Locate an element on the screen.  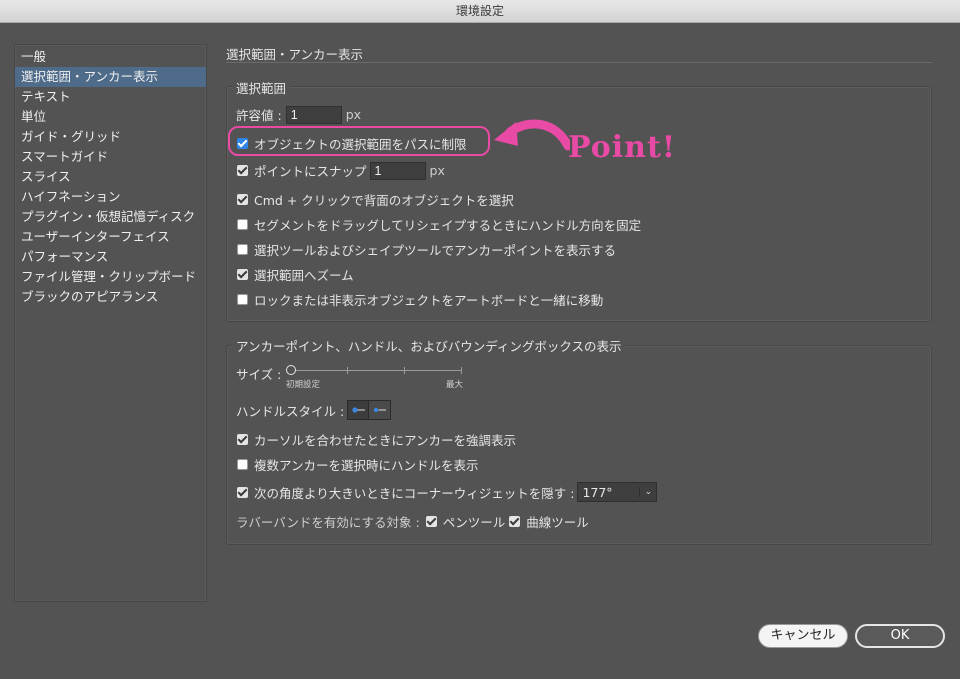
sidebar-item-general: 一般 is located at coordinates (110, 57).